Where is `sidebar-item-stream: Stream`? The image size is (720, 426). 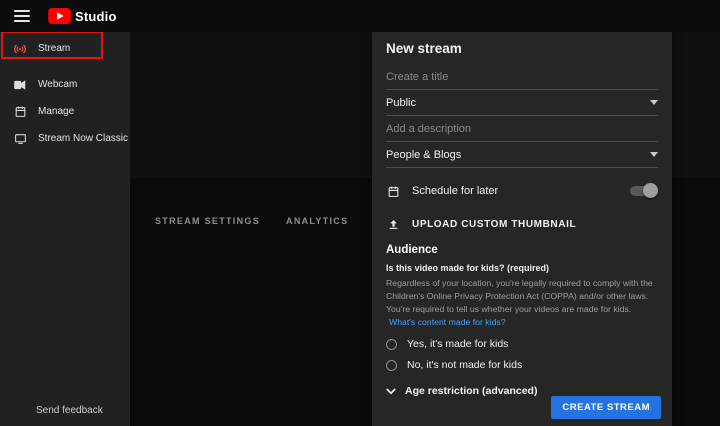
sidebar-item-stream: Stream is located at coordinates (65, 48).